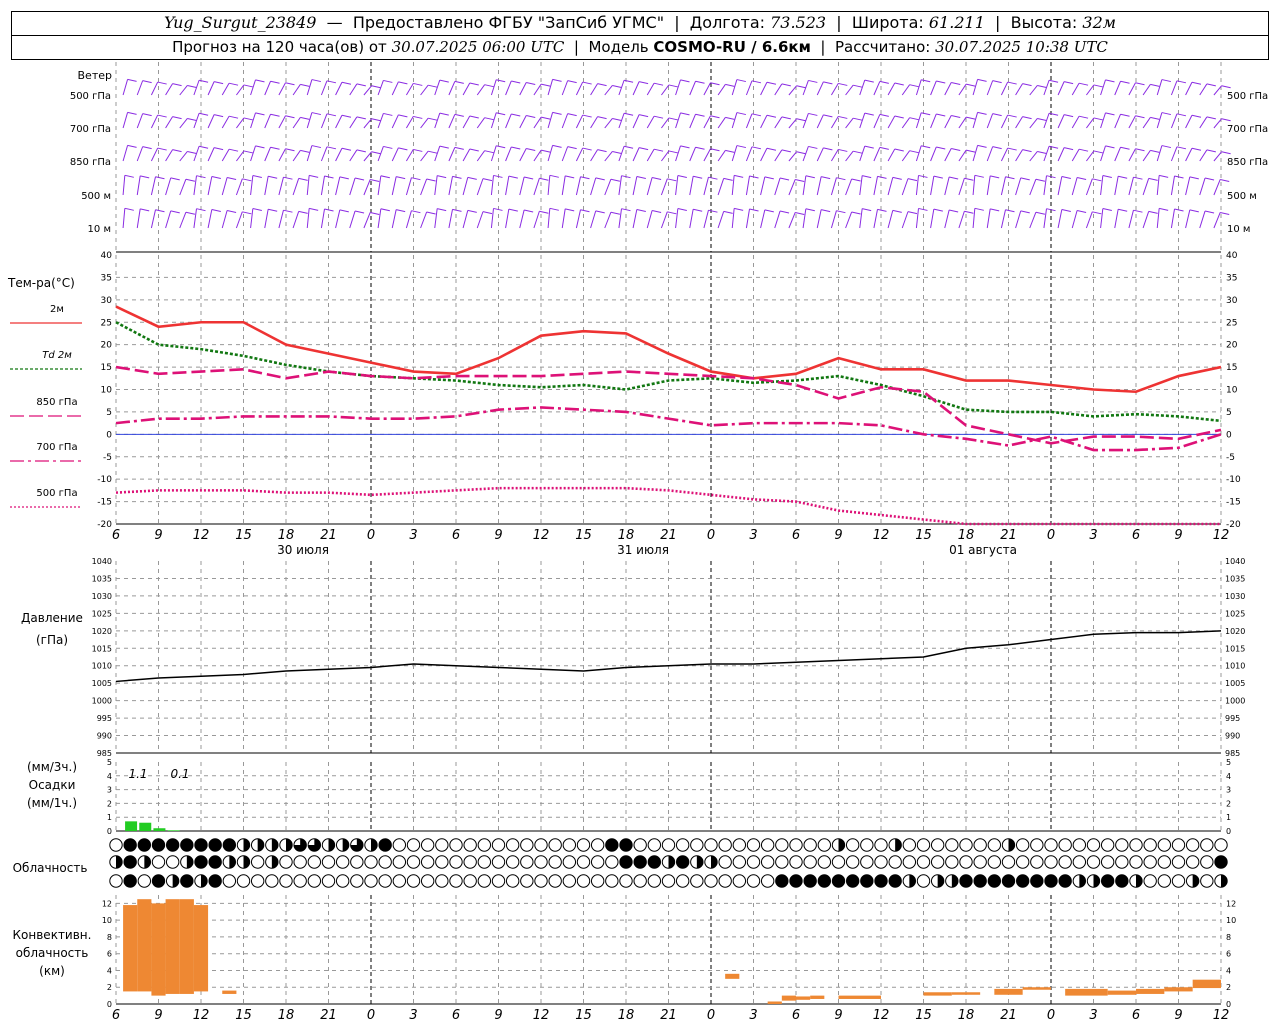  What do you see at coordinates (1228, 817) in the screenshot?
I see `precip-tick-right: 1` at bounding box center [1228, 817].